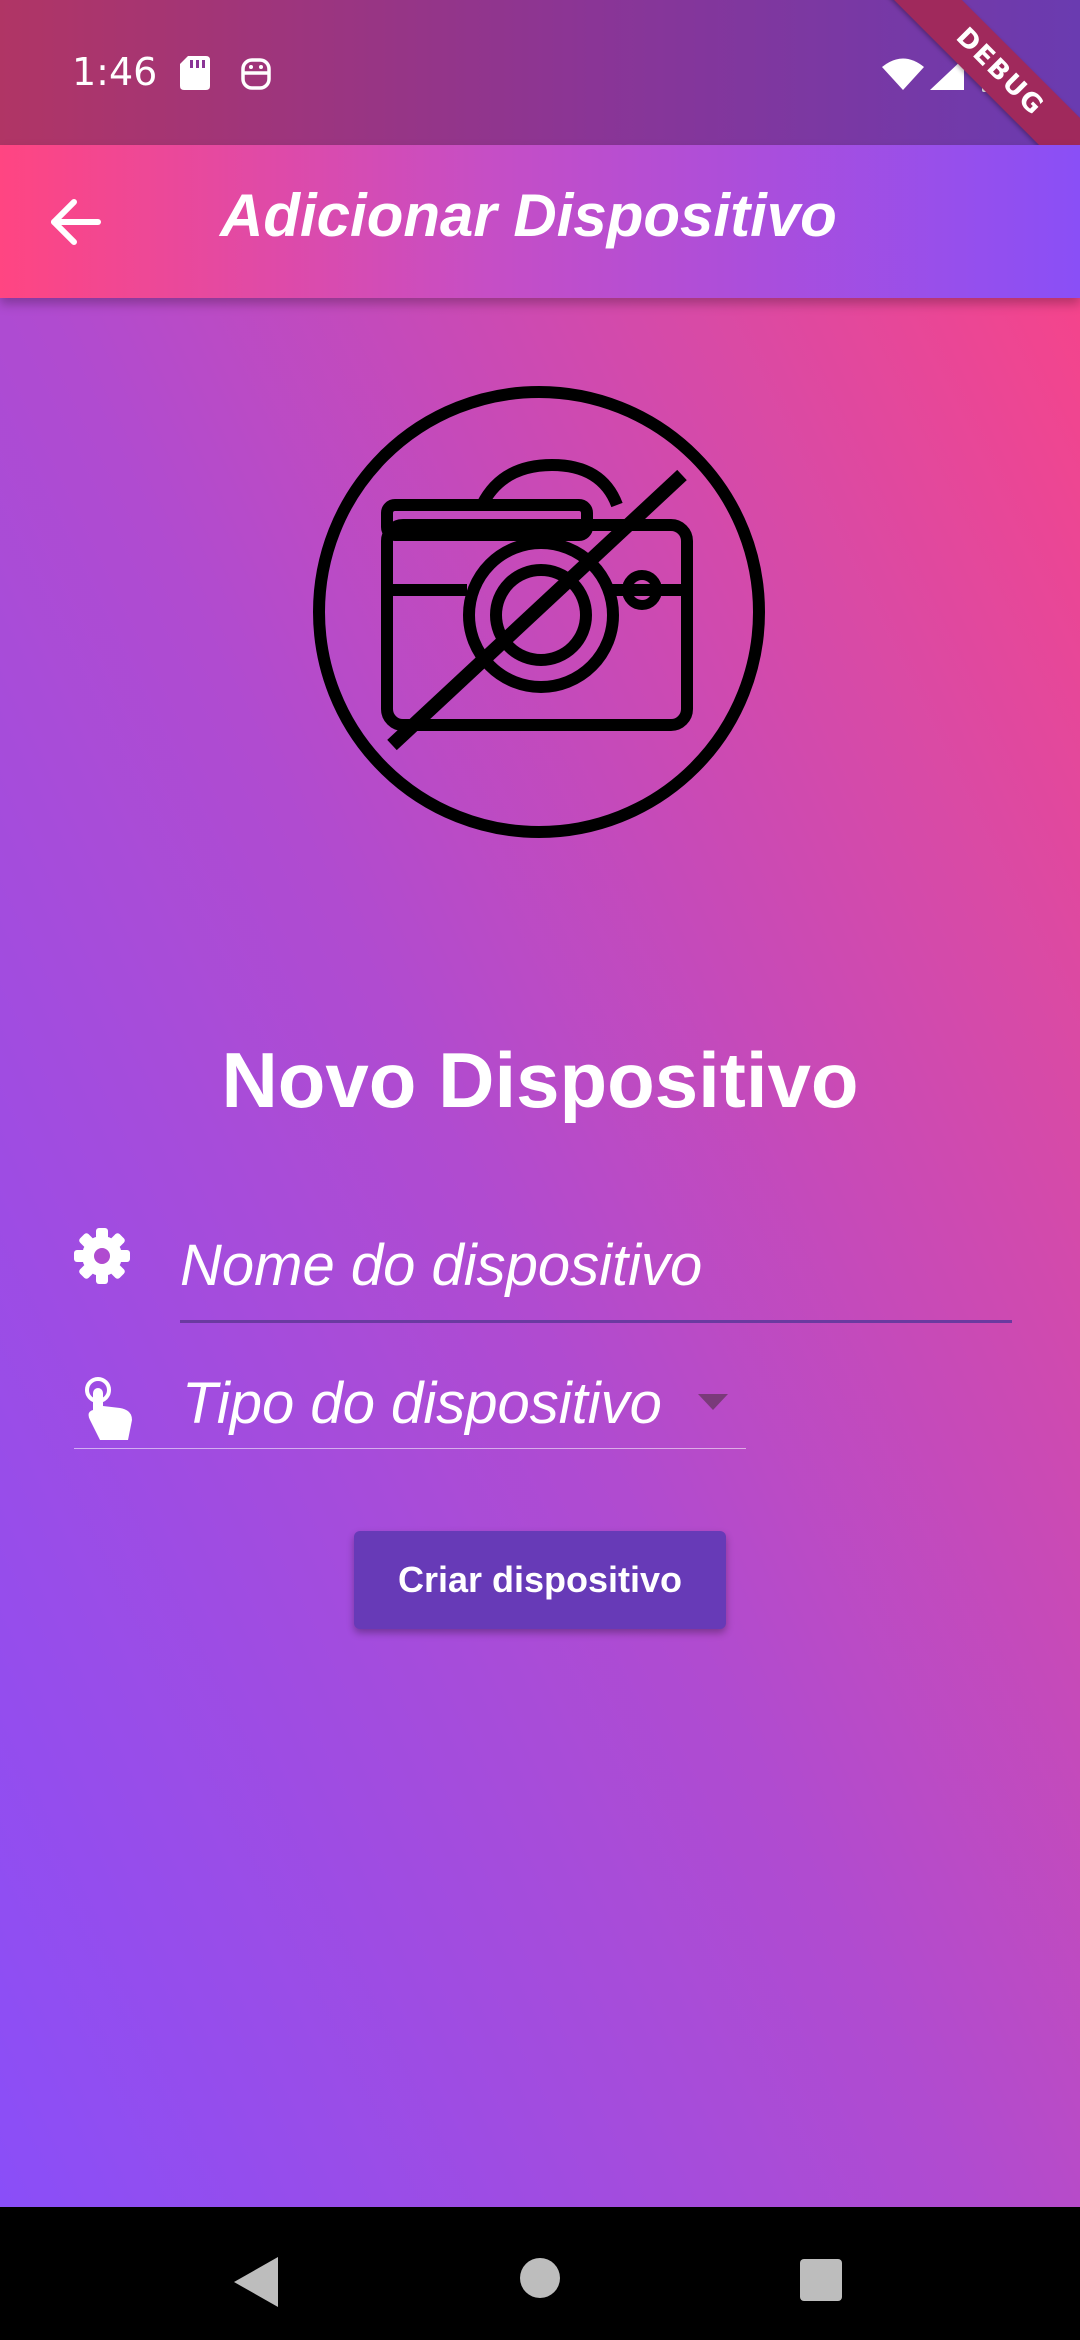 The image size is (1080, 2340). What do you see at coordinates (540, 2278) in the screenshot?
I see `nav-home-icon` at bounding box center [540, 2278].